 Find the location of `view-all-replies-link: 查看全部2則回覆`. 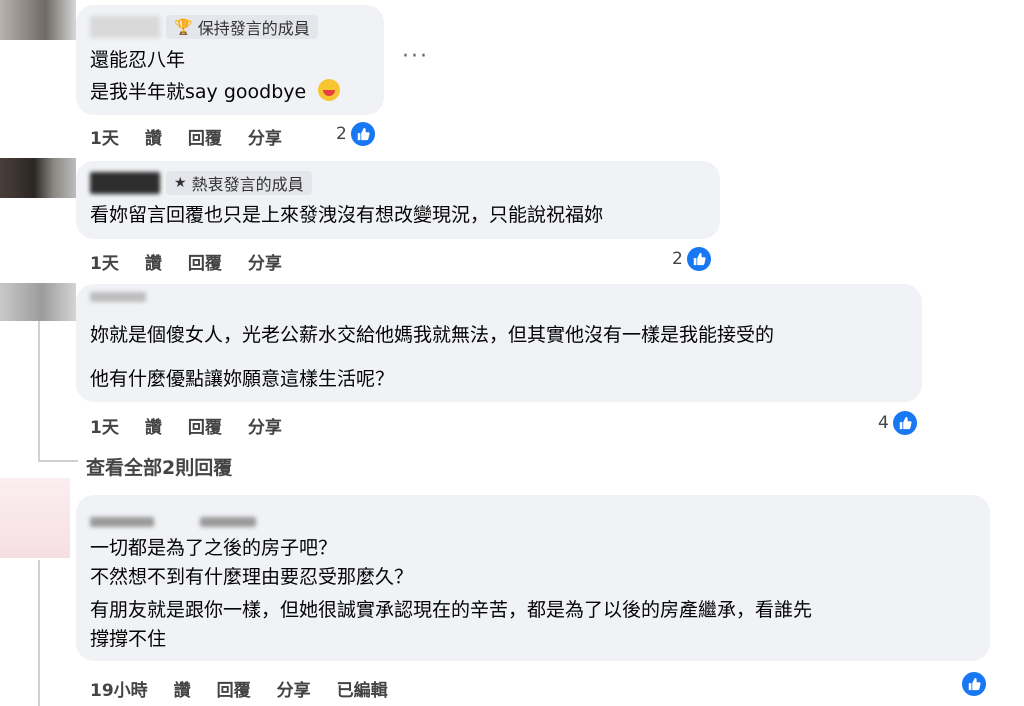

view-all-replies-link: 查看全部2則回覆 is located at coordinates (159, 466).